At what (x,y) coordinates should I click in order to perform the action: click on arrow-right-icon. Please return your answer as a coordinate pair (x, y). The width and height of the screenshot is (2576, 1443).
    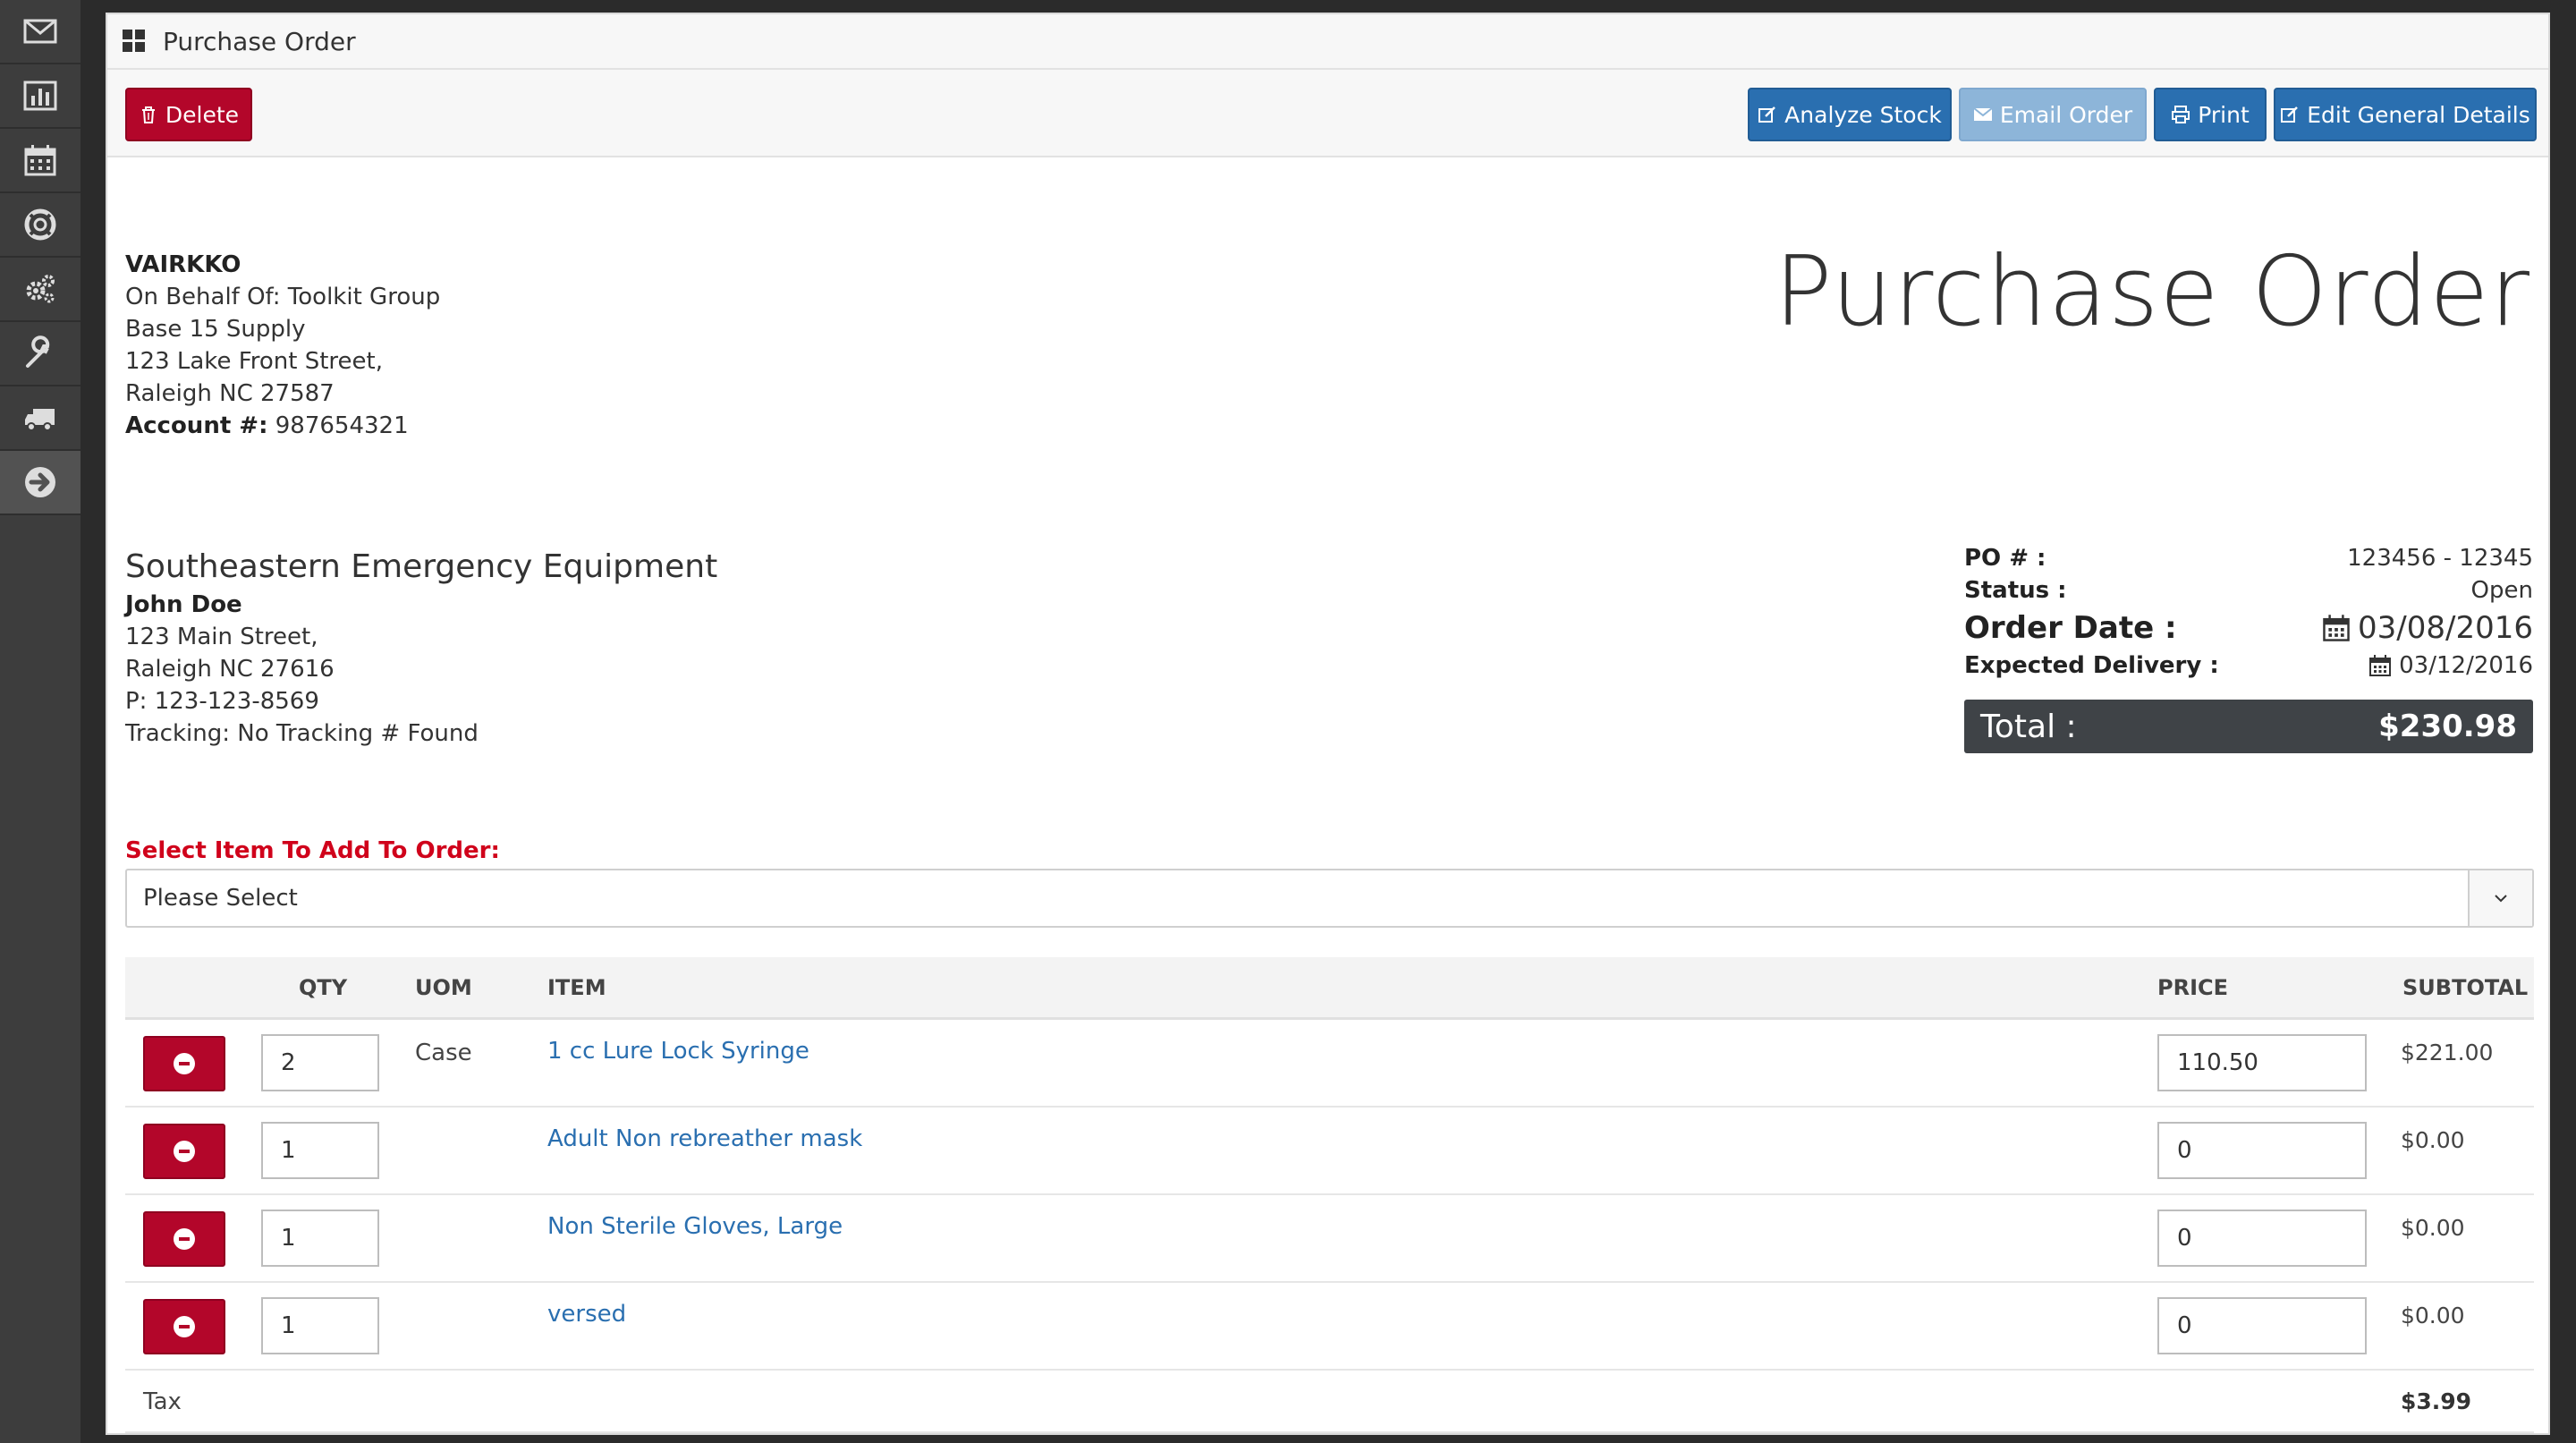
    Looking at the image, I should click on (40, 482).